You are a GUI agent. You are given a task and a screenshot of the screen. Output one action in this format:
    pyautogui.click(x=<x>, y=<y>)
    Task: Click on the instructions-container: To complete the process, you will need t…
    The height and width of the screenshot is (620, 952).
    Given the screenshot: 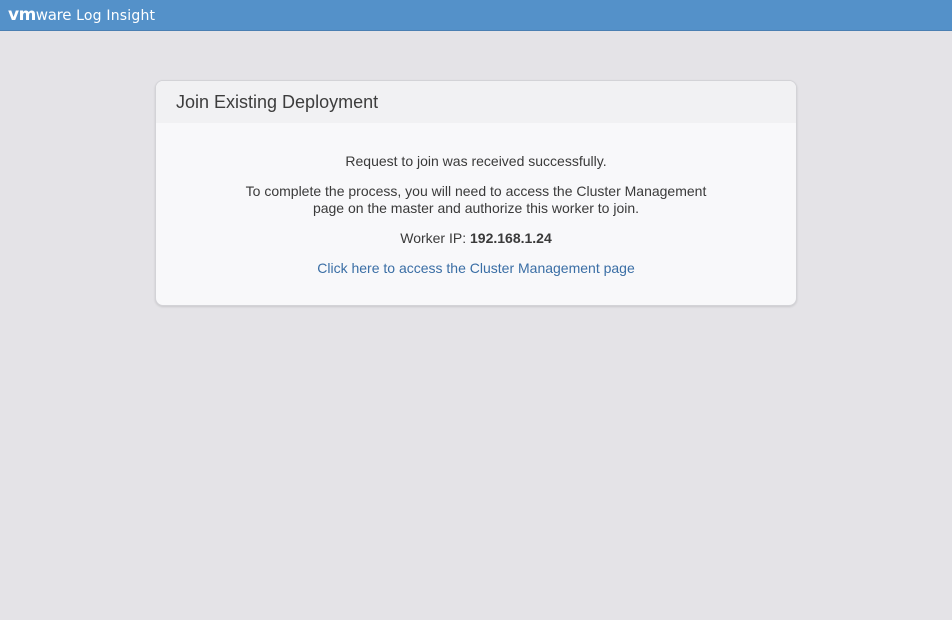 What is the action you would take?
    pyautogui.click(x=476, y=200)
    